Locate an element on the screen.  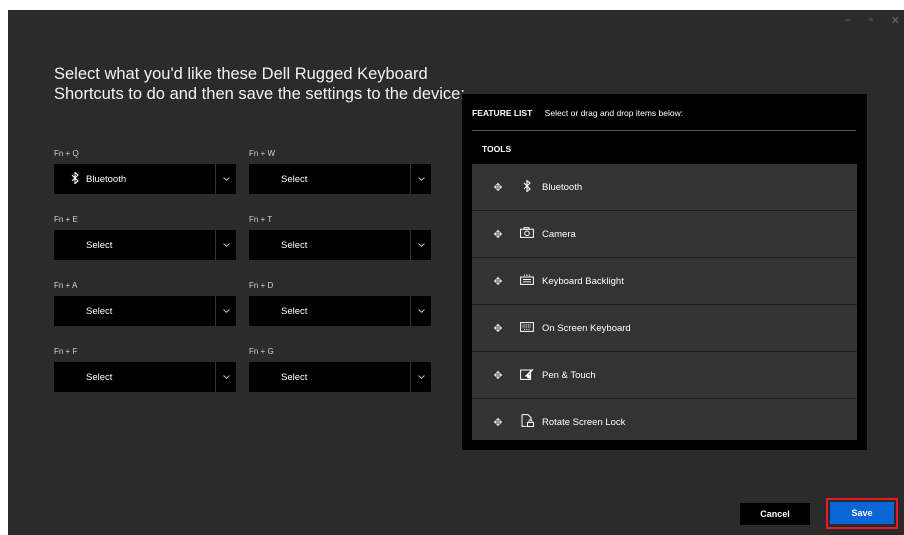
slot-label-fn-d: Fn + D is located at coordinates (261, 285).